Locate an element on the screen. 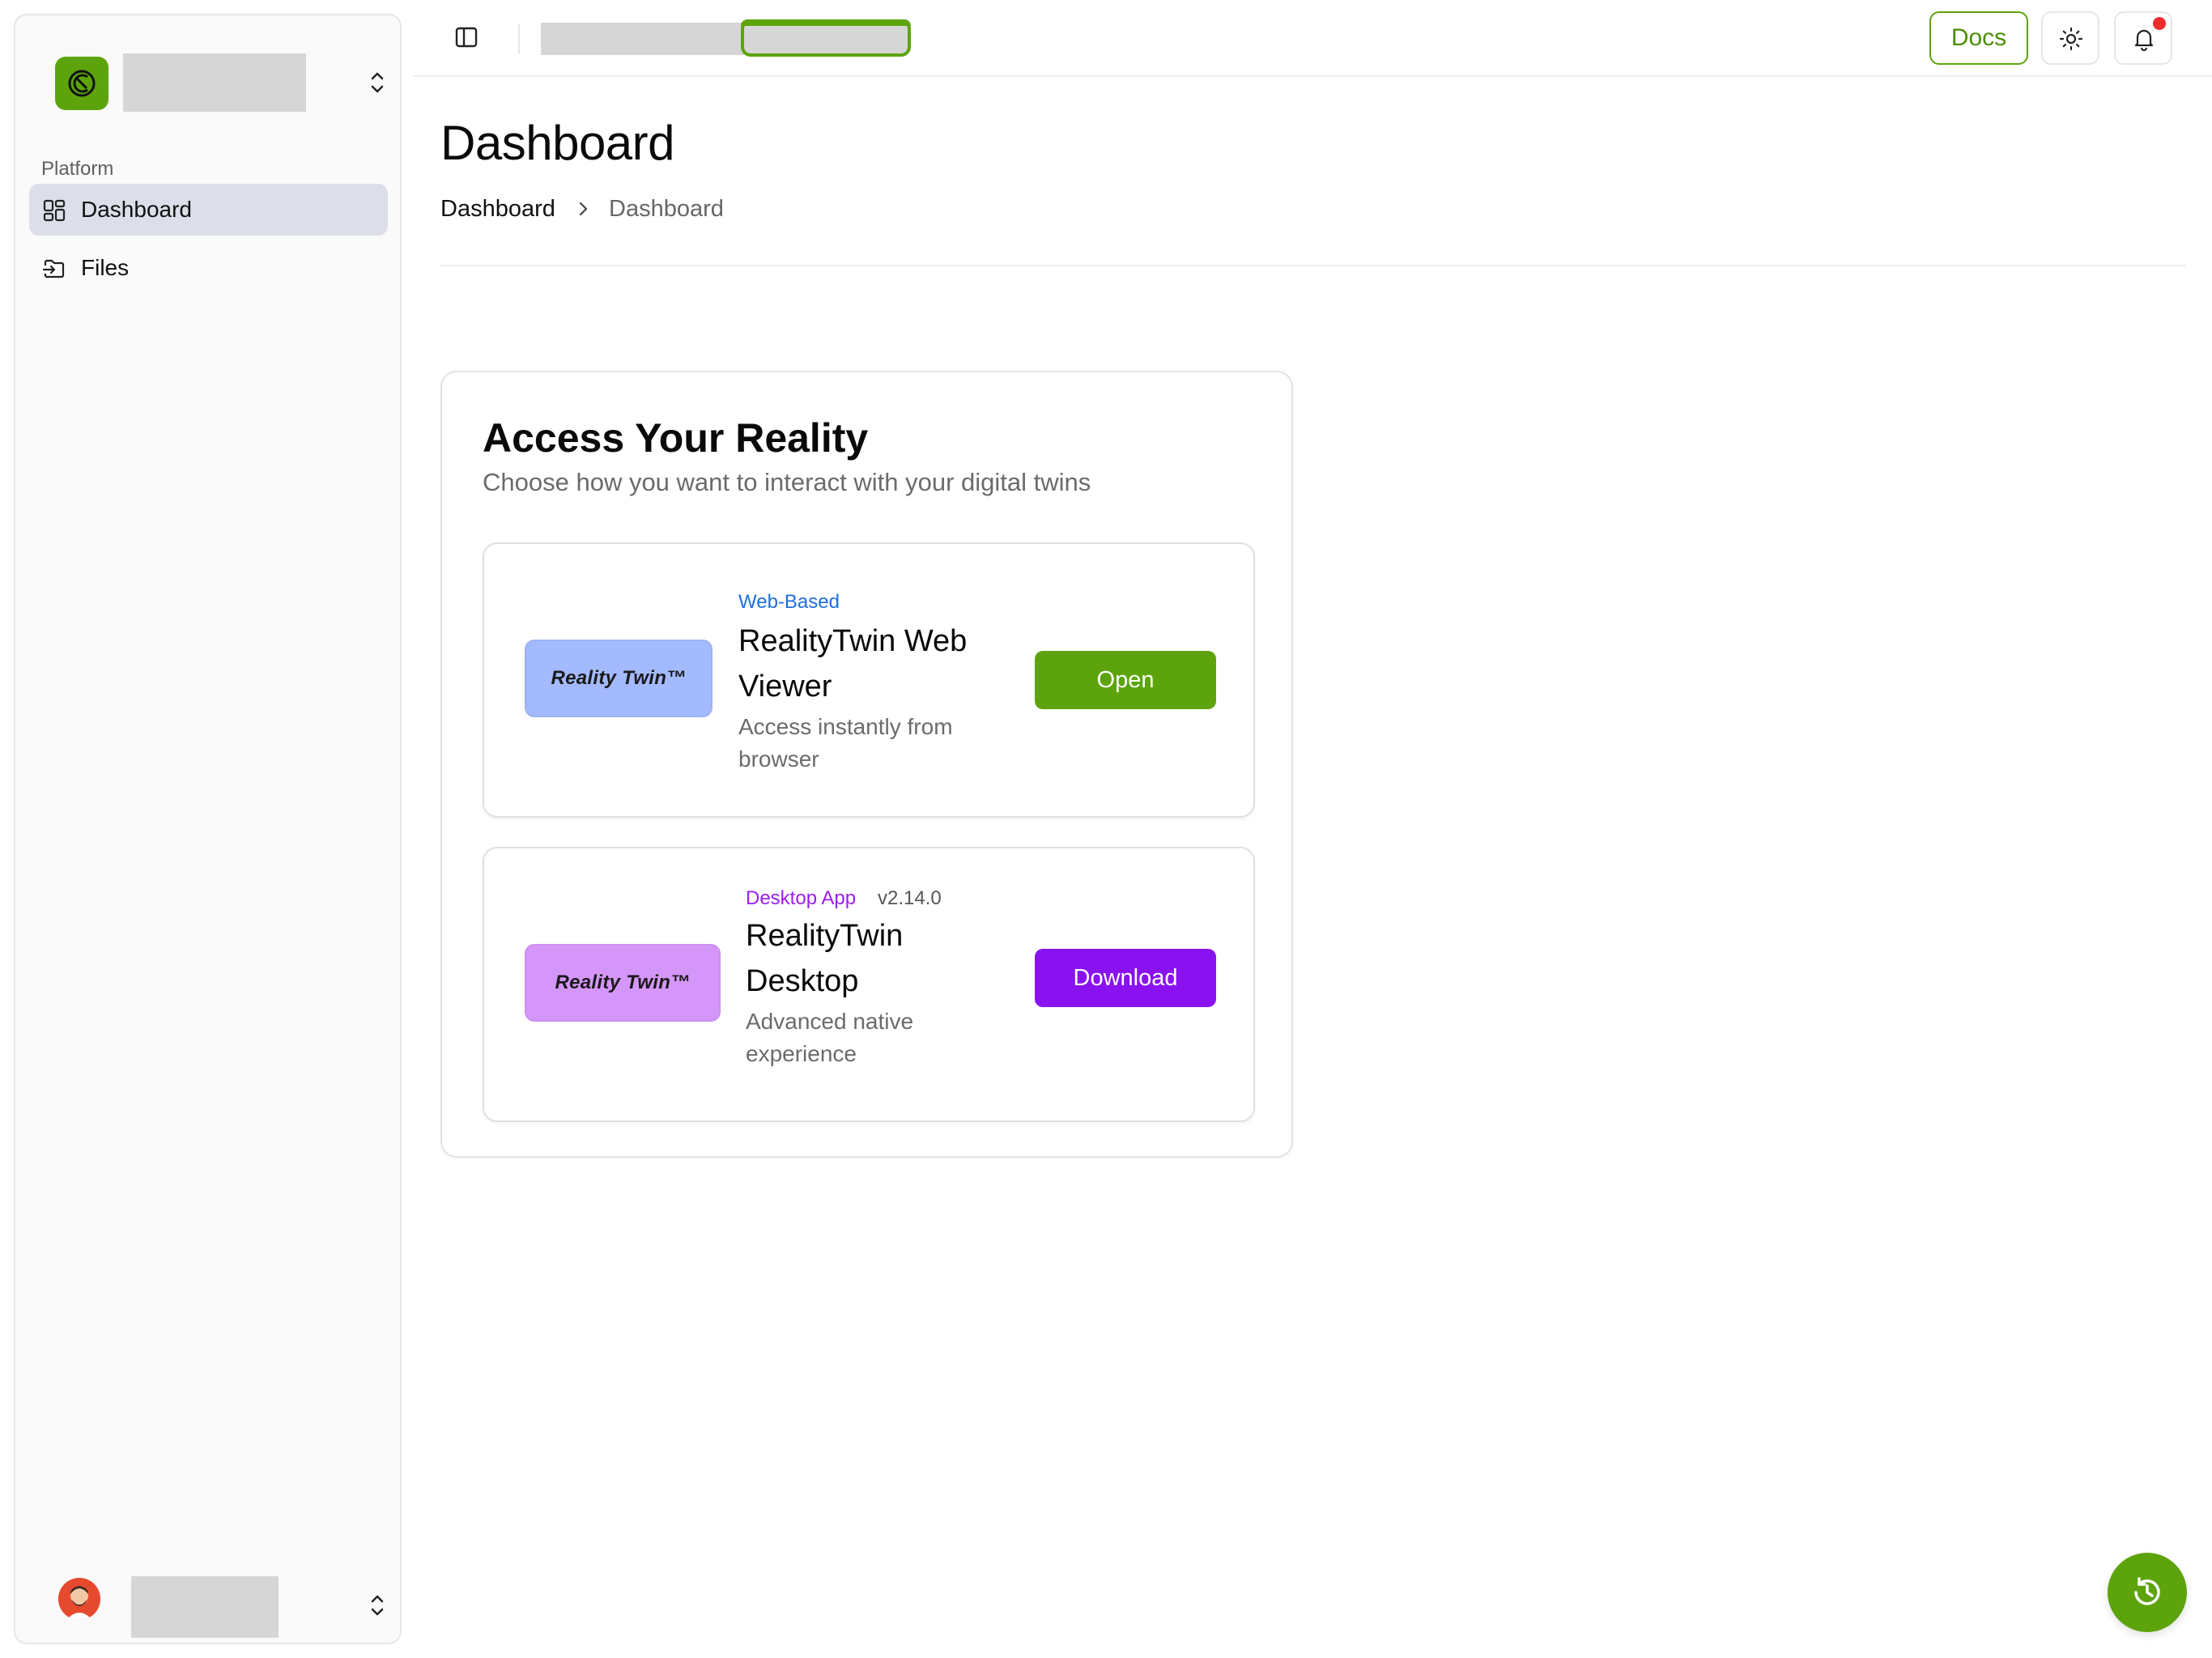 The height and width of the screenshot is (1658, 2212). bell-icon is located at coordinates (2144, 40).